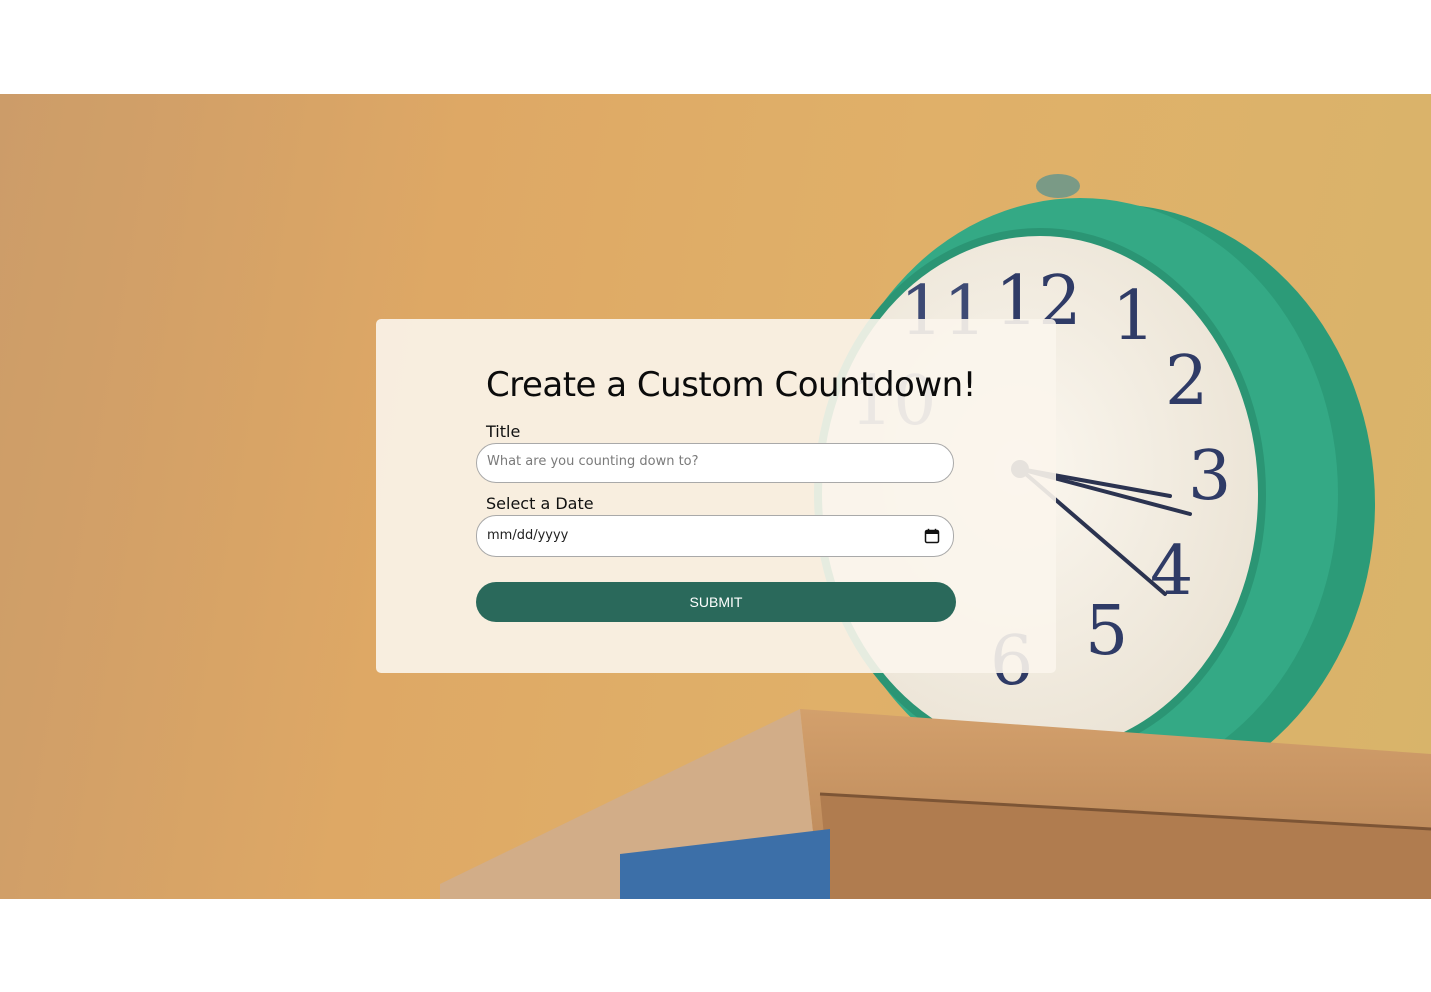 The image size is (1431, 992). Describe the element at coordinates (593, 461) in the screenshot. I see `title-input-placeholder: What are you counting down to?` at that location.